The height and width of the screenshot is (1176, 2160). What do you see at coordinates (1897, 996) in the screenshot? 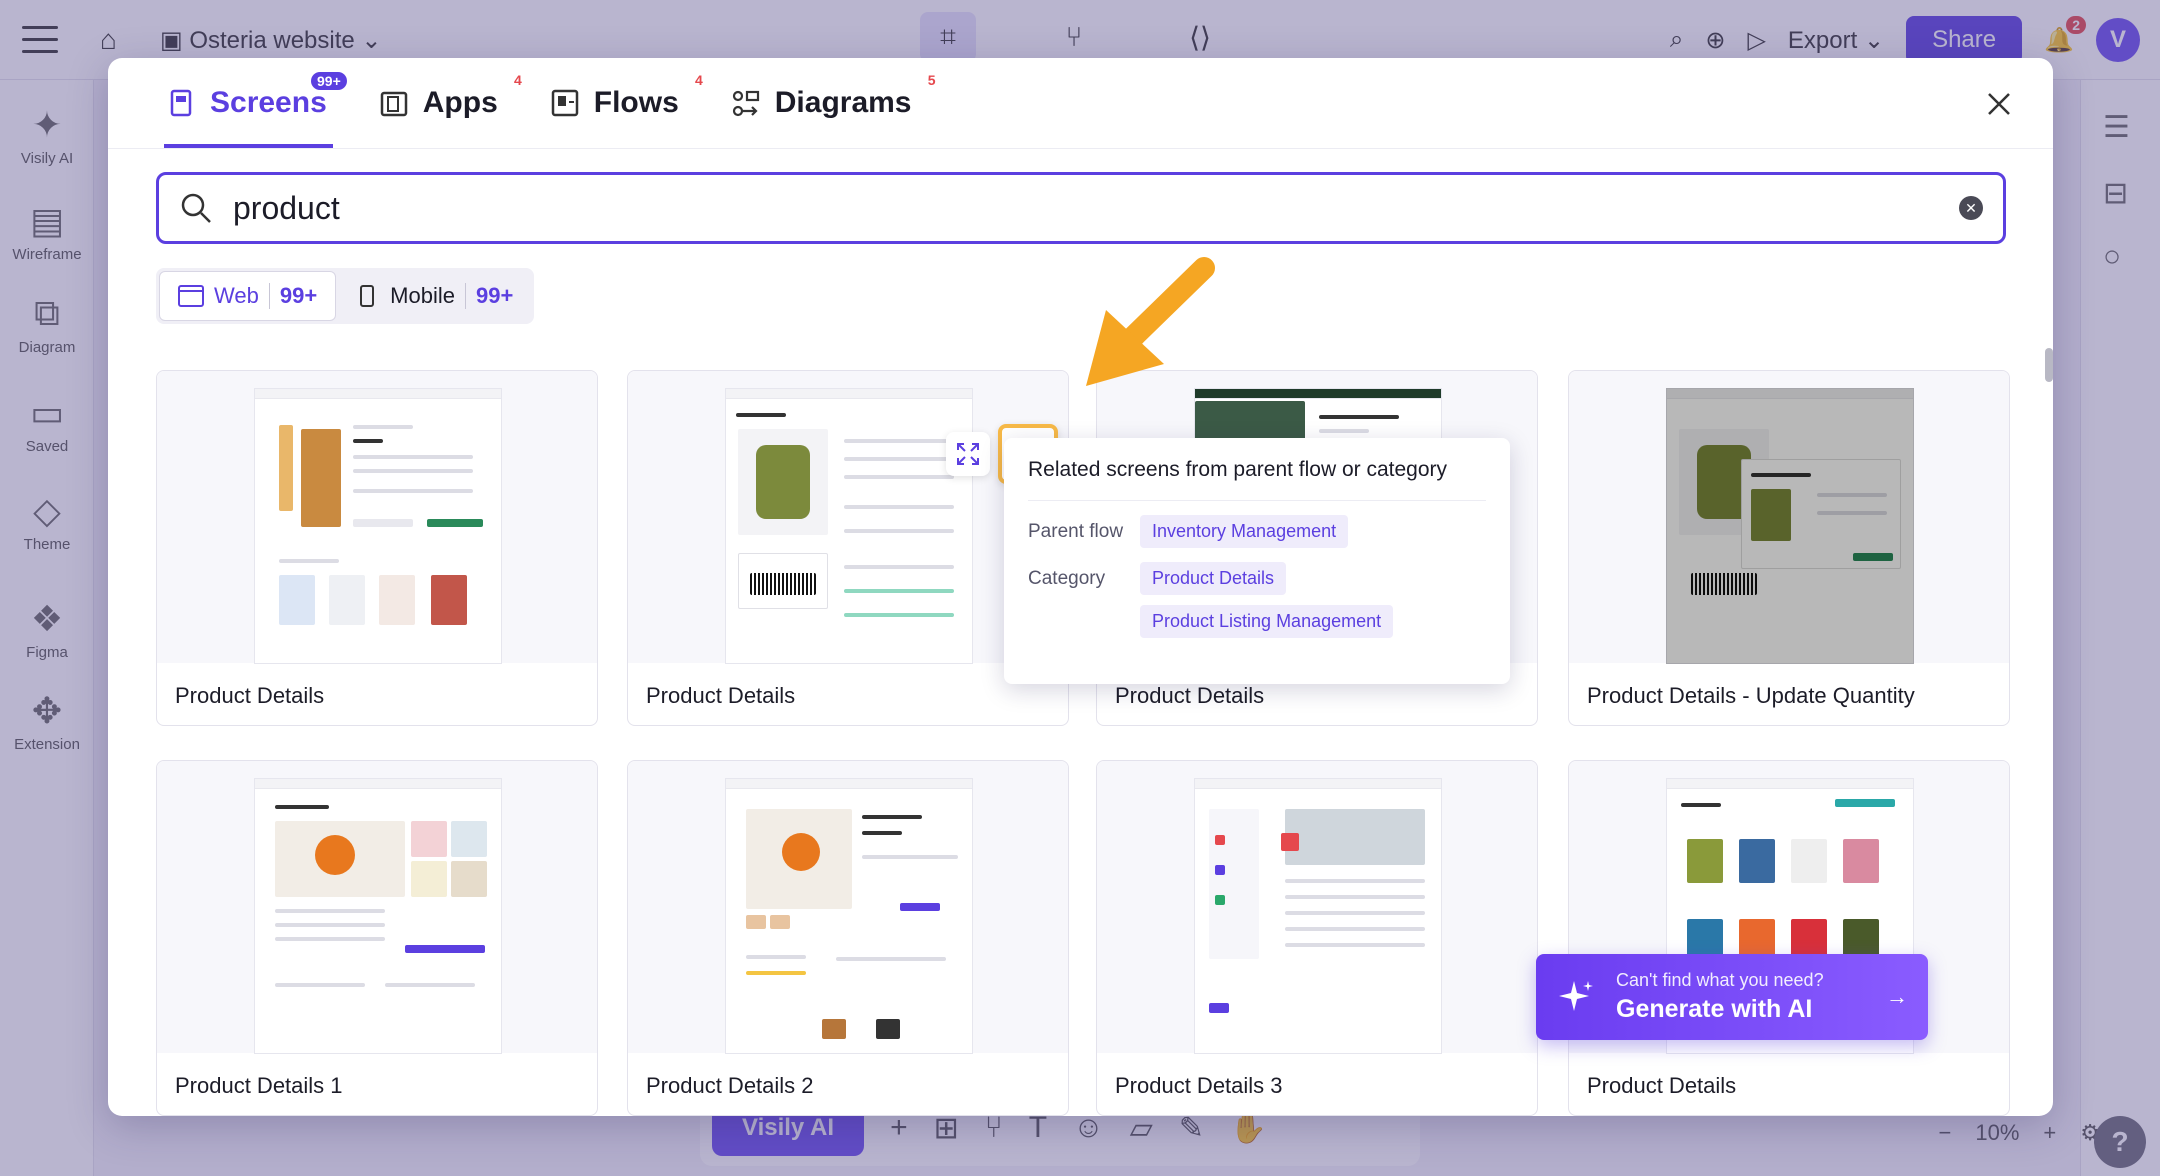
I see `arrow-right-icon: →` at bounding box center [1897, 996].